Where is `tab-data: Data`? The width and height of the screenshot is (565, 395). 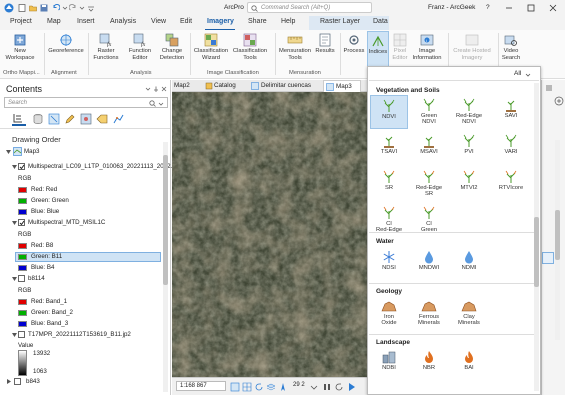
tab-data: Data is located at coordinates (380, 21).